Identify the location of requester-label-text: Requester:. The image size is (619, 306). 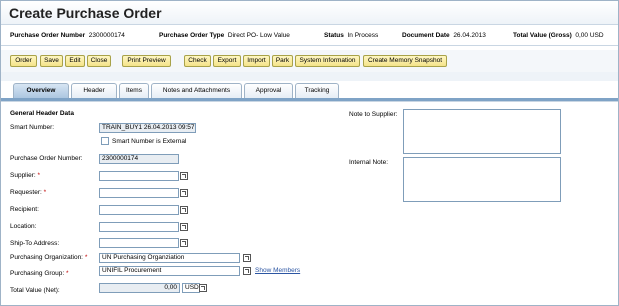
(26, 192).